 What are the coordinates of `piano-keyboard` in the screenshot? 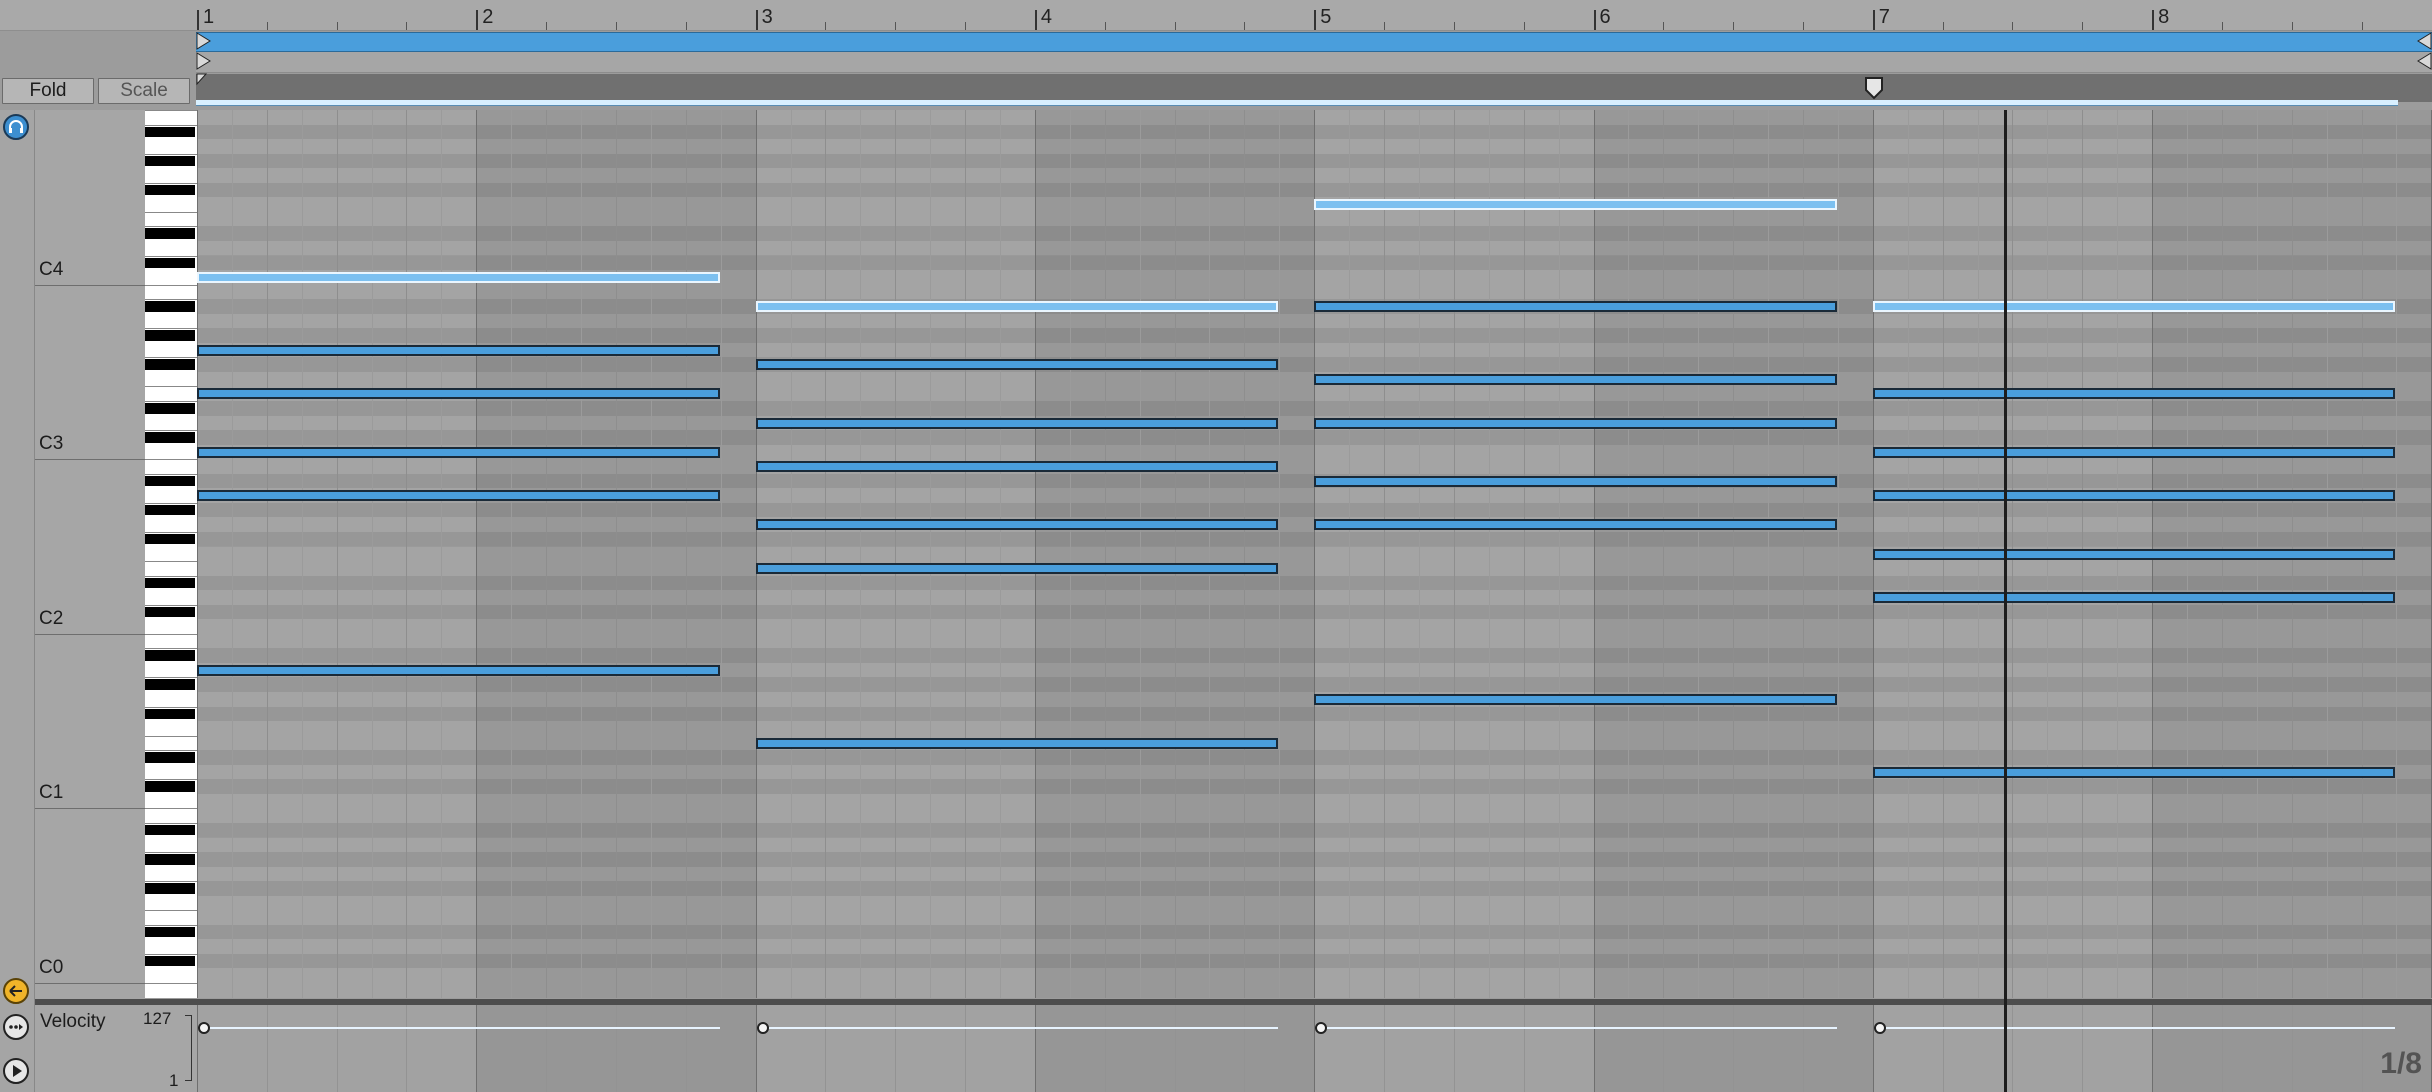 It's located at (171, 554).